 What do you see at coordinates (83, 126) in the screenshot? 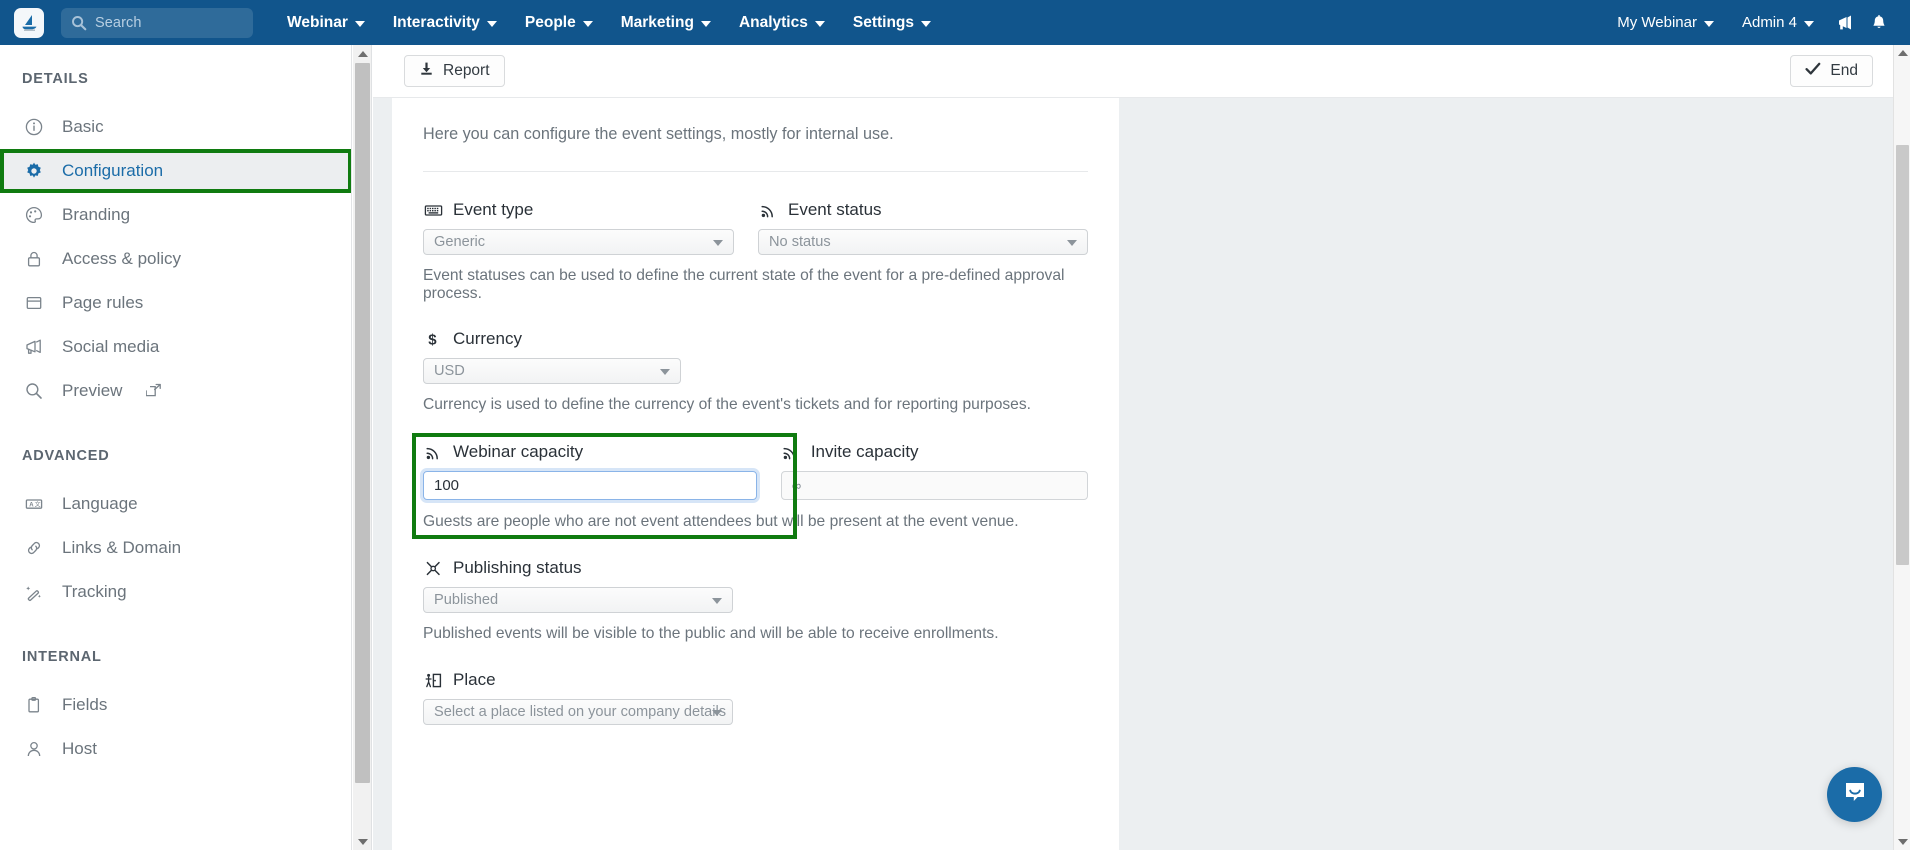
I see `sidebar-item-label: Basic` at bounding box center [83, 126].